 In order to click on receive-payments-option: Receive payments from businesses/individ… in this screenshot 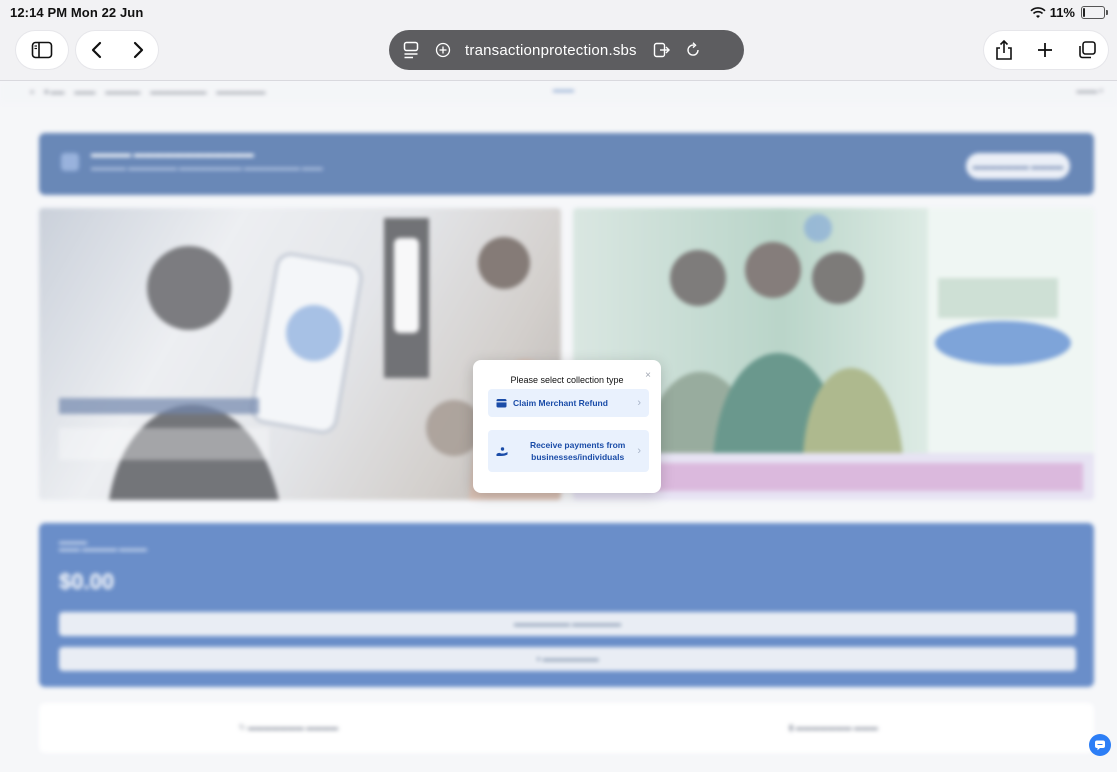, I will do `click(568, 451)`.